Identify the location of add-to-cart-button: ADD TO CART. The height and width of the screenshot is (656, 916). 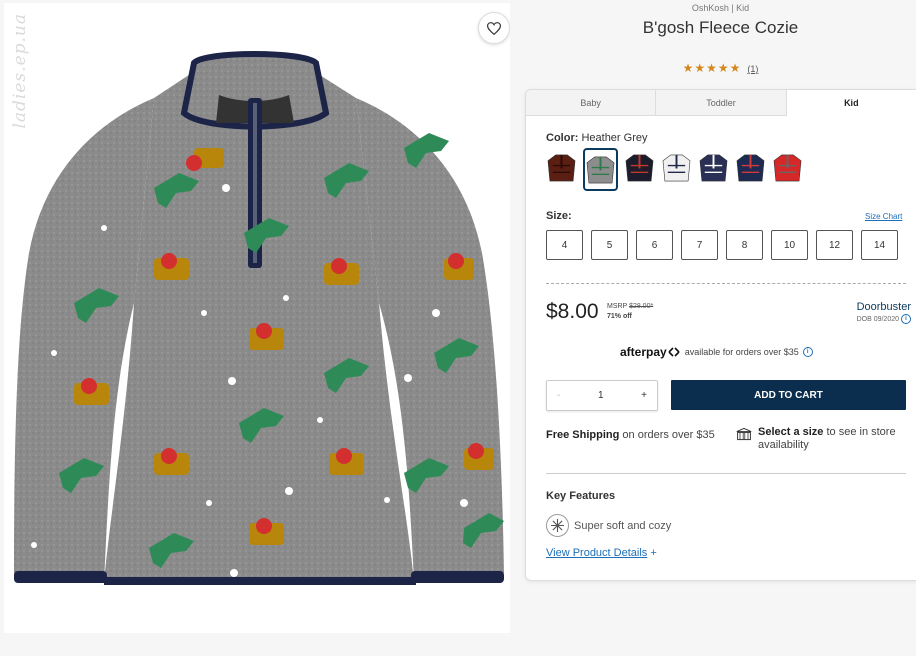
(788, 395).